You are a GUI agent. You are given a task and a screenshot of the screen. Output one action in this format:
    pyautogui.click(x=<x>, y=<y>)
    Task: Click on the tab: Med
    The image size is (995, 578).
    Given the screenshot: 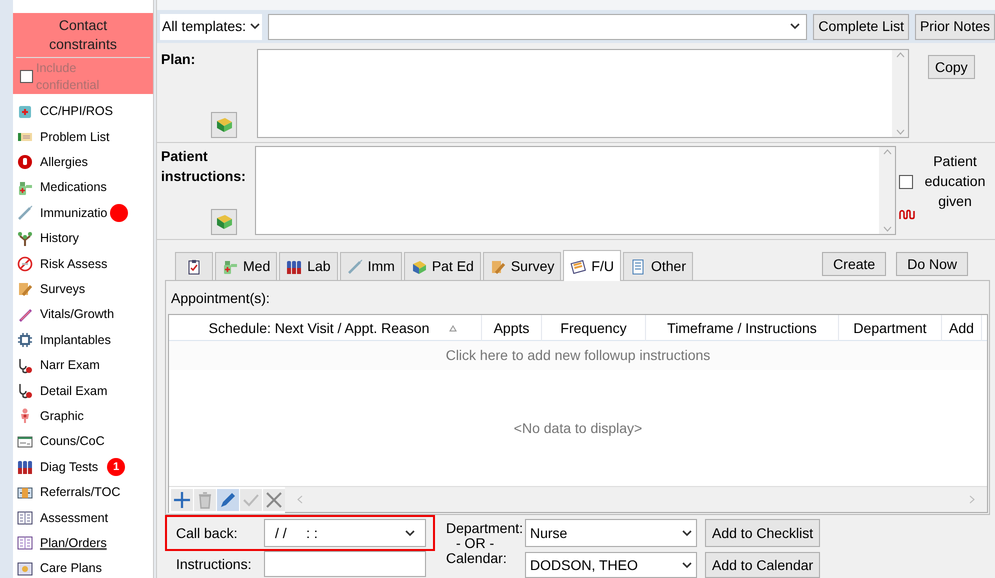 What is the action you would take?
    pyautogui.click(x=246, y=266)
    